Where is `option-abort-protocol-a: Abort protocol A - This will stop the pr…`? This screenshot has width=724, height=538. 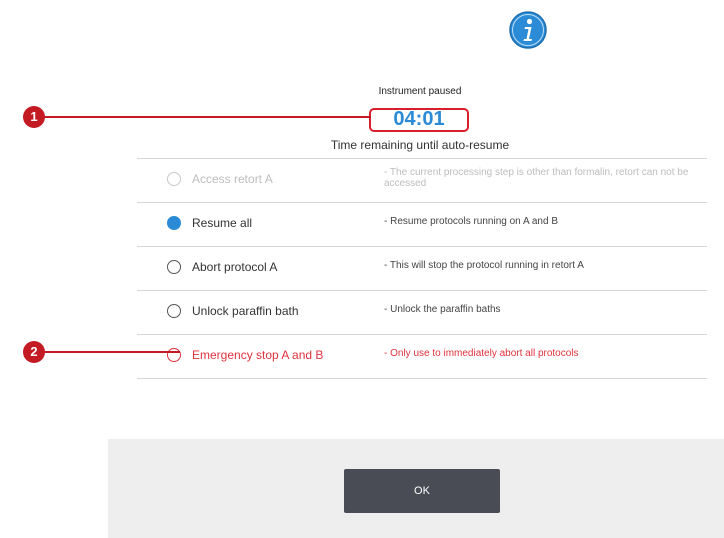 option-abort-protocol-a: Abort protocol A - This will stop the pr… is located at coordinates (422, 268).